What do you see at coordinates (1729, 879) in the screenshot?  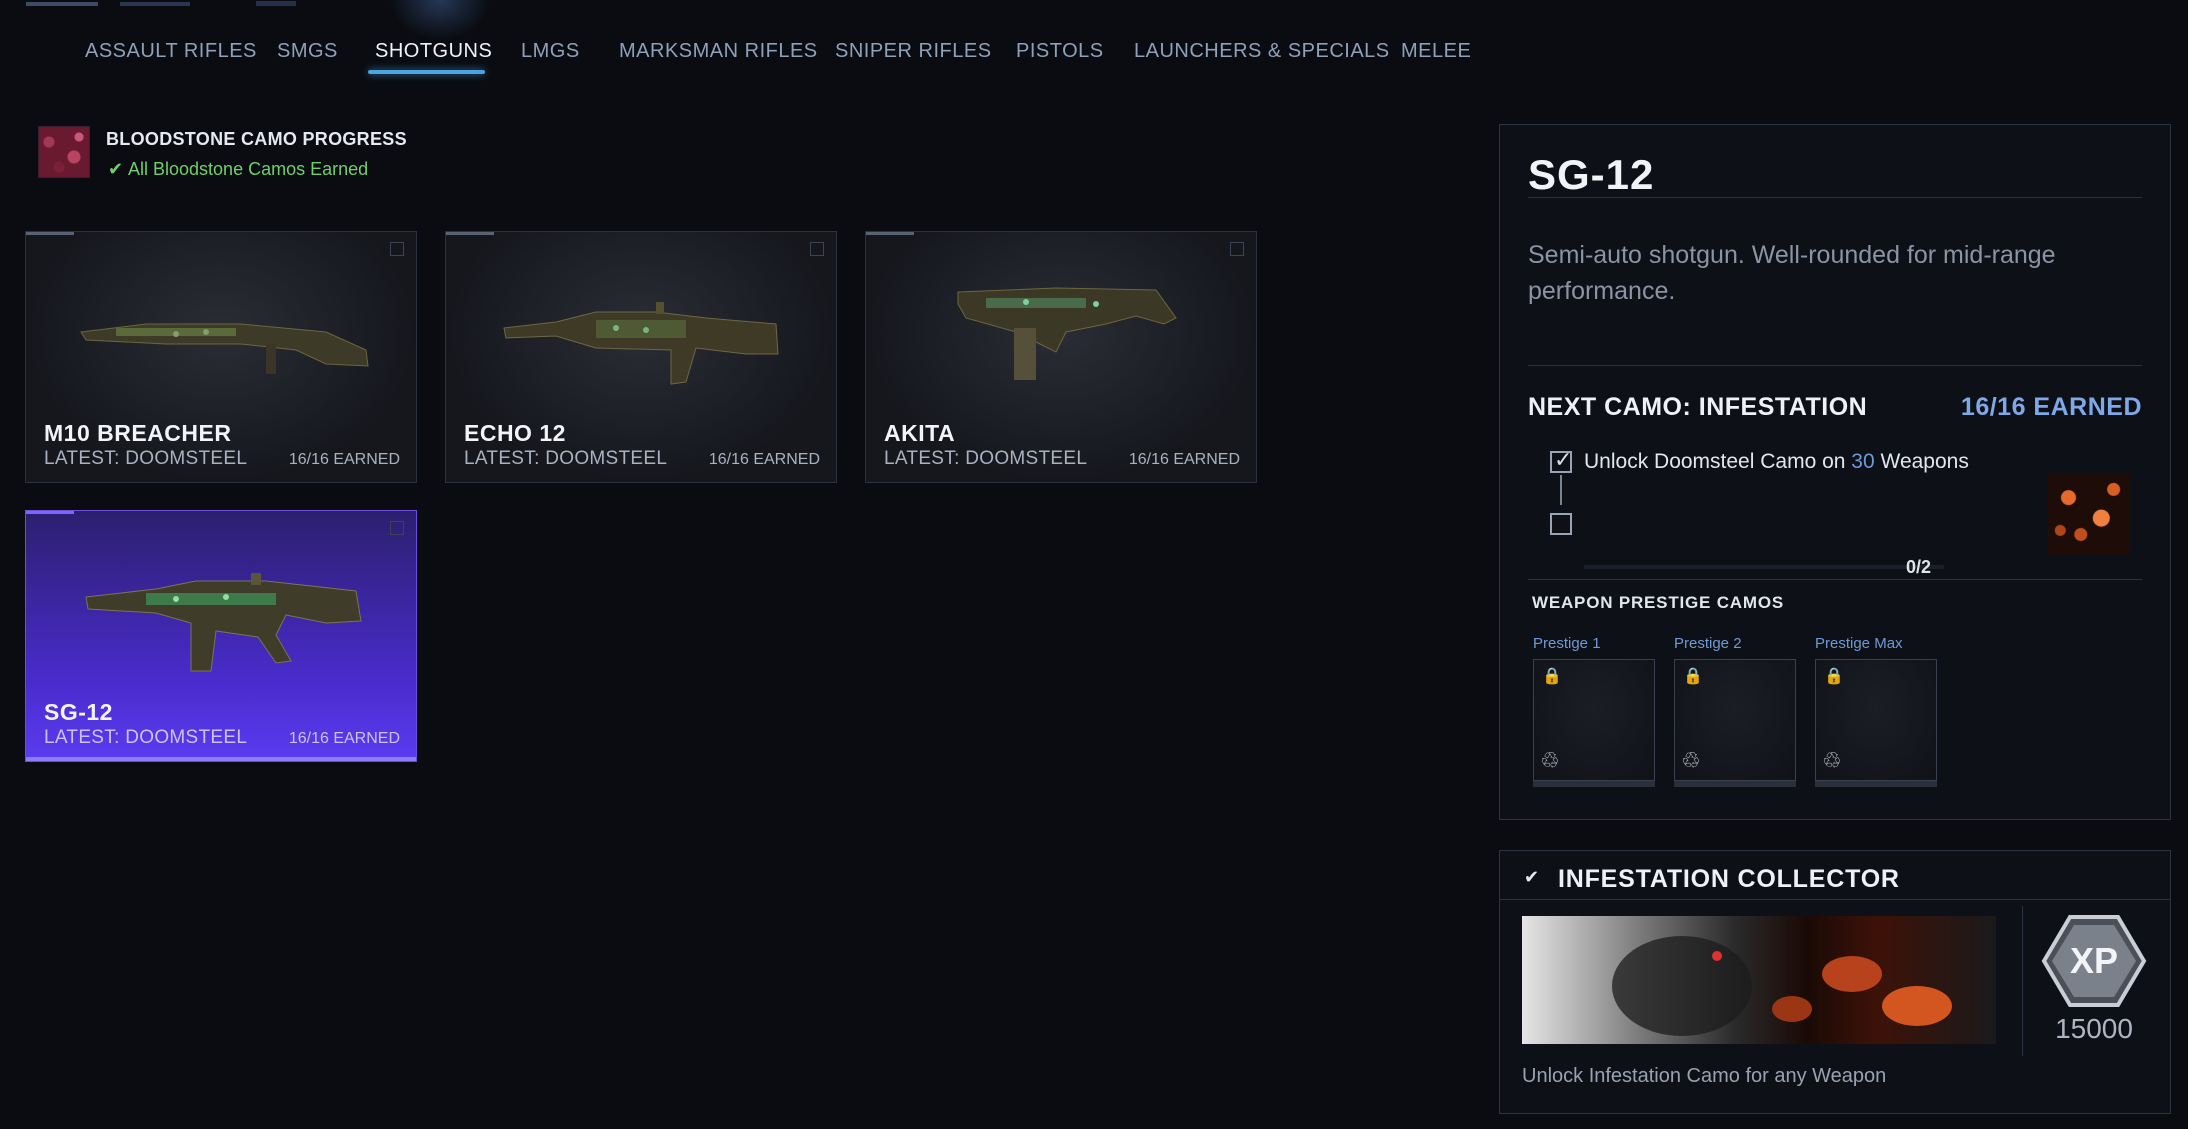 I see `collector-title: INFESTATION COLLECTOR` at bounding box center [1729, 879].